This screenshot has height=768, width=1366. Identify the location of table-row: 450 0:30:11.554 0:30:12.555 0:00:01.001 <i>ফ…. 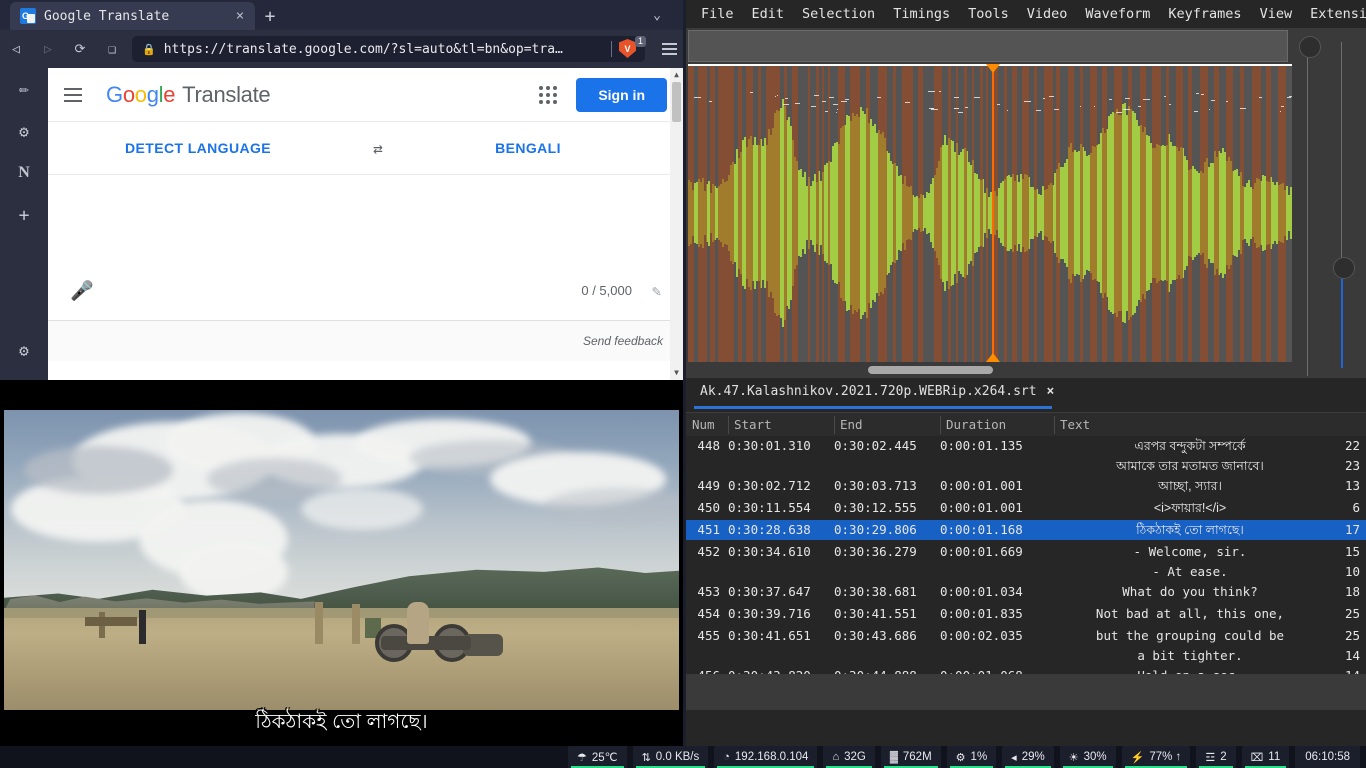
(1026, 508).